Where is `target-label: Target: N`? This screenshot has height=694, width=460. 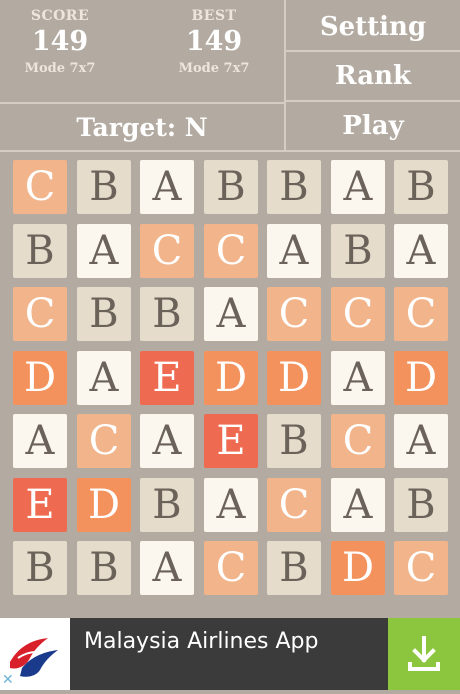
target-label: Target: N is located at coordinates (142, 127).